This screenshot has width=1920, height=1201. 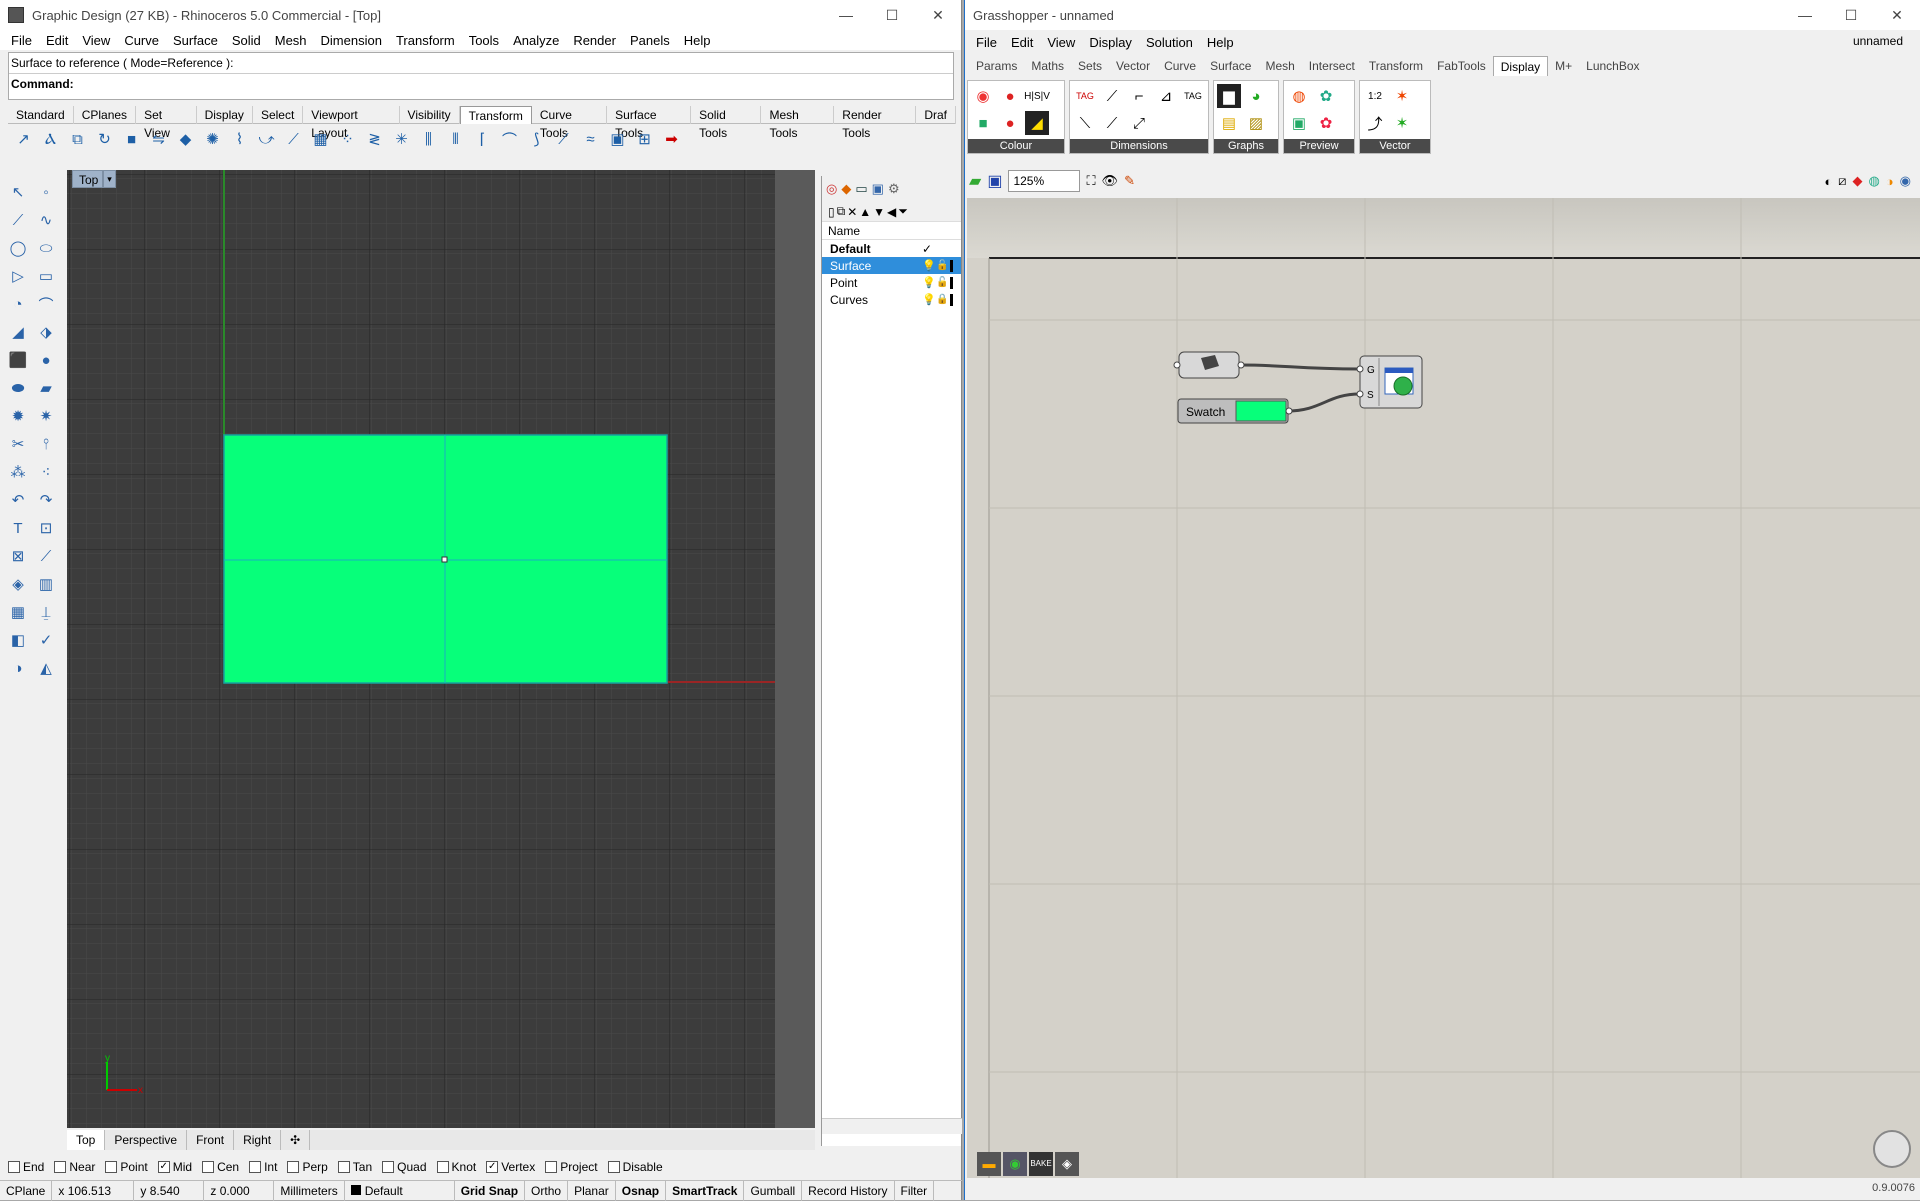 What do you see at coordinates (570, 123) in the screenshot?
I see `tab-curve-tools: Curve Tools` at bounding box center [570, 123].